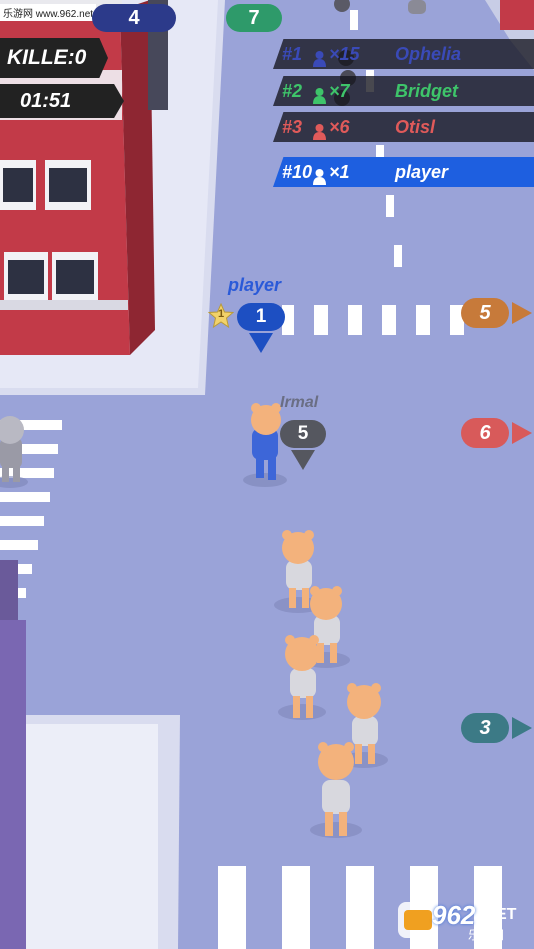 The height and width of the screenshot is (949, 534). Describe the element at coordinates (261, 343) in the screenshot. I see `player-pointer-icon` at that location.